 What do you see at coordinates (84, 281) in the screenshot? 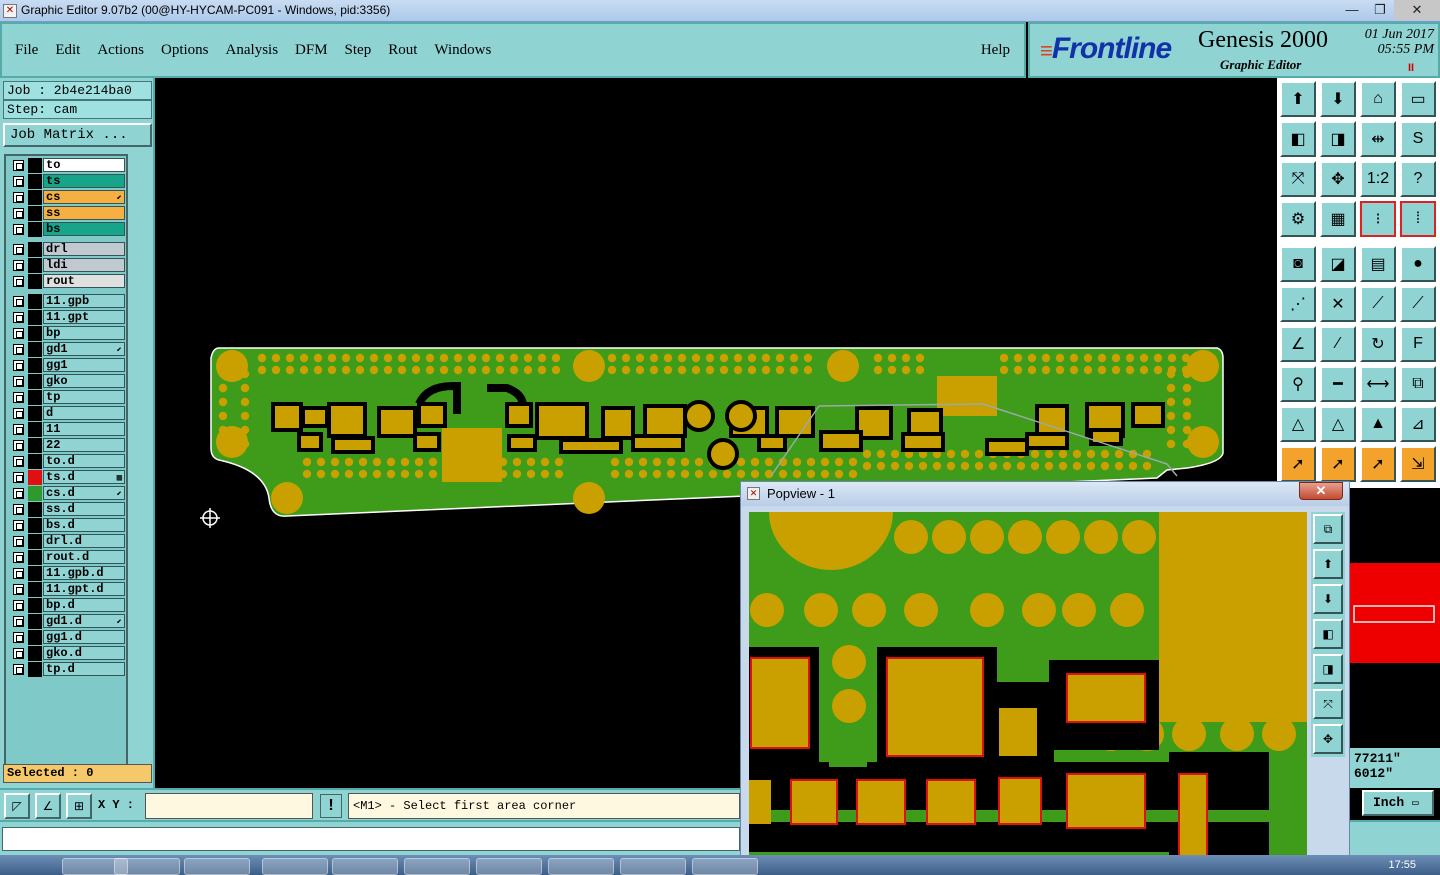
I see `layer-name: rout` at bounding box center [84, 281].